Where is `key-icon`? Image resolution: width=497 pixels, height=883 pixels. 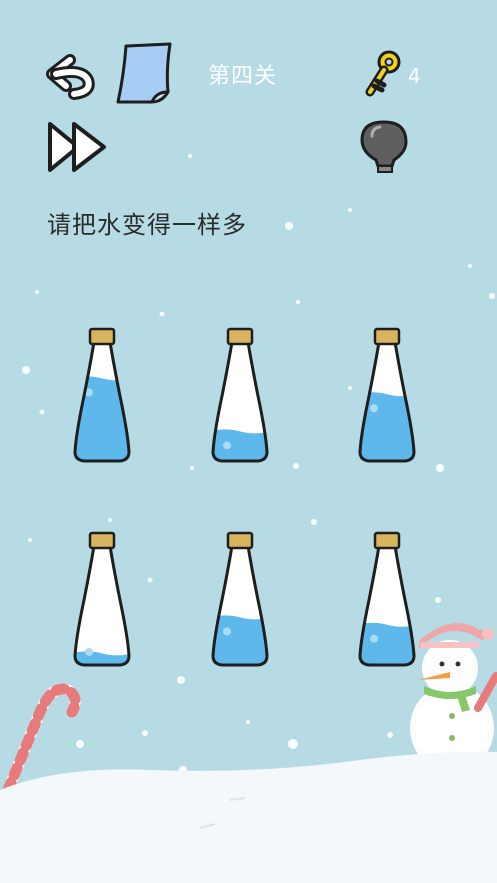
key-icon is located at coordinates (383, 73).